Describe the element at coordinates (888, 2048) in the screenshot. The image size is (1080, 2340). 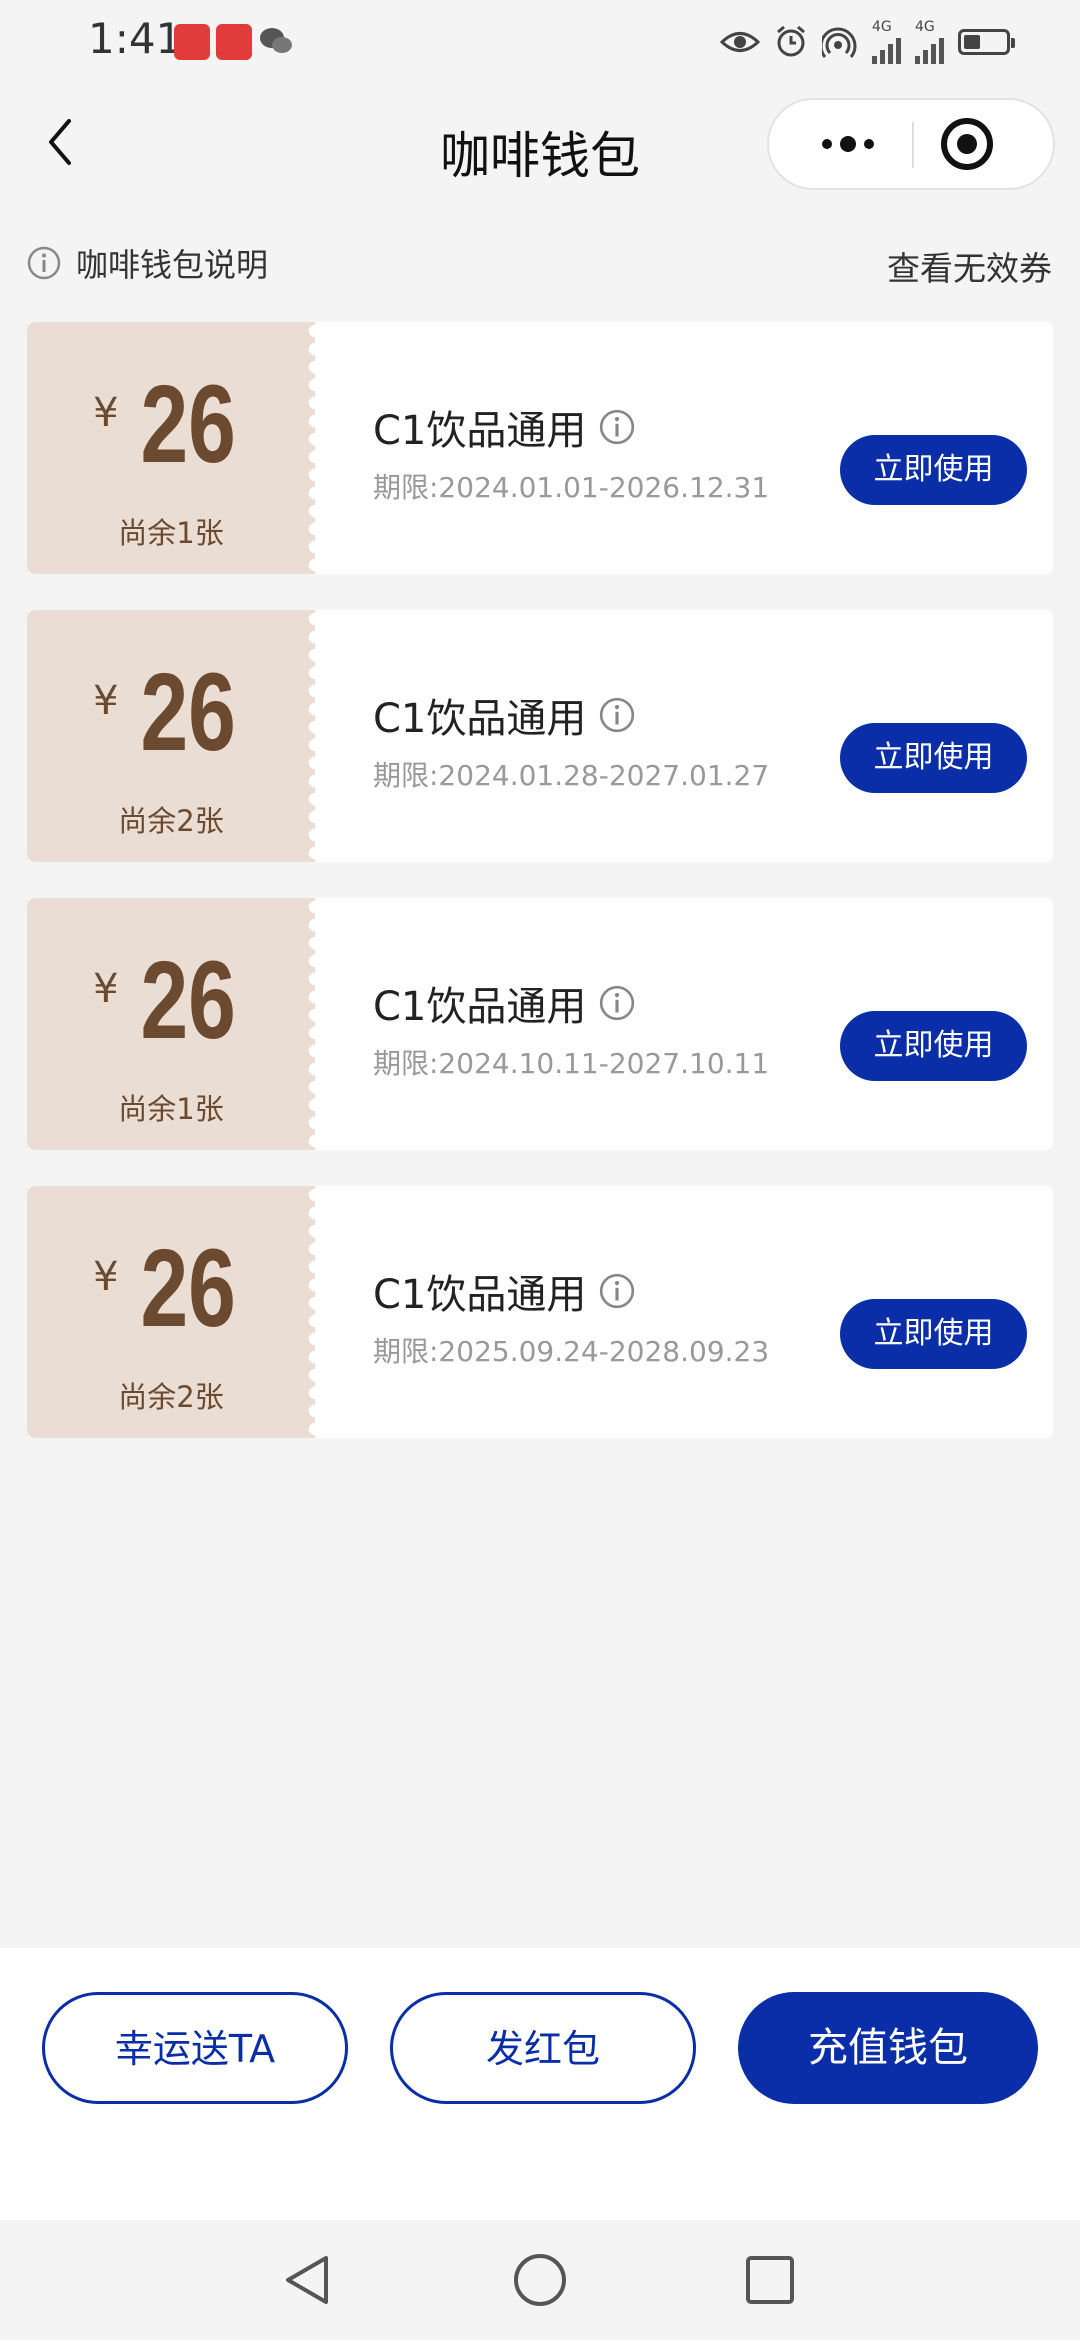
I see `recharge-wallet-button: 充值钱包` at that location.